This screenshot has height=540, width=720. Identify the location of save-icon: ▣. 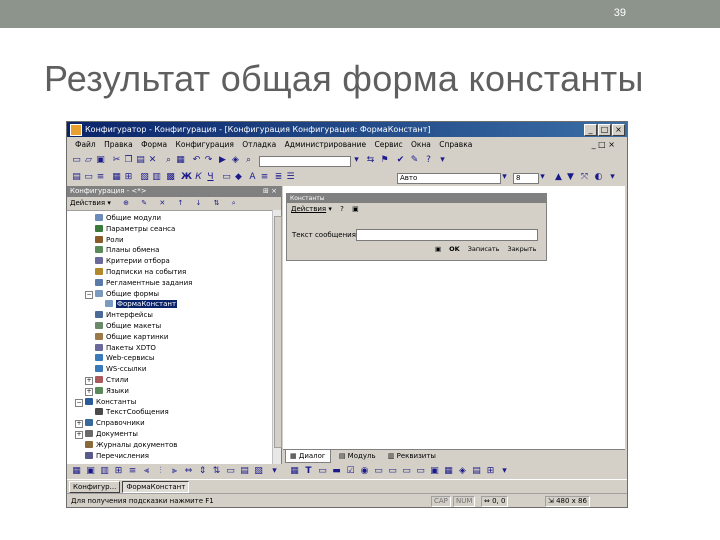
(100, 160).